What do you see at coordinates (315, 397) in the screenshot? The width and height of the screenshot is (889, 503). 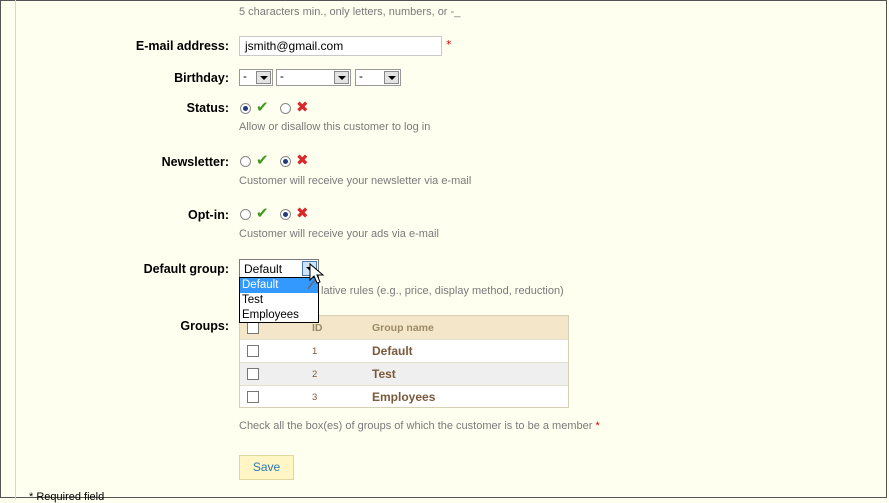 I see `group-id: 3` at bounding box center [315, 397].